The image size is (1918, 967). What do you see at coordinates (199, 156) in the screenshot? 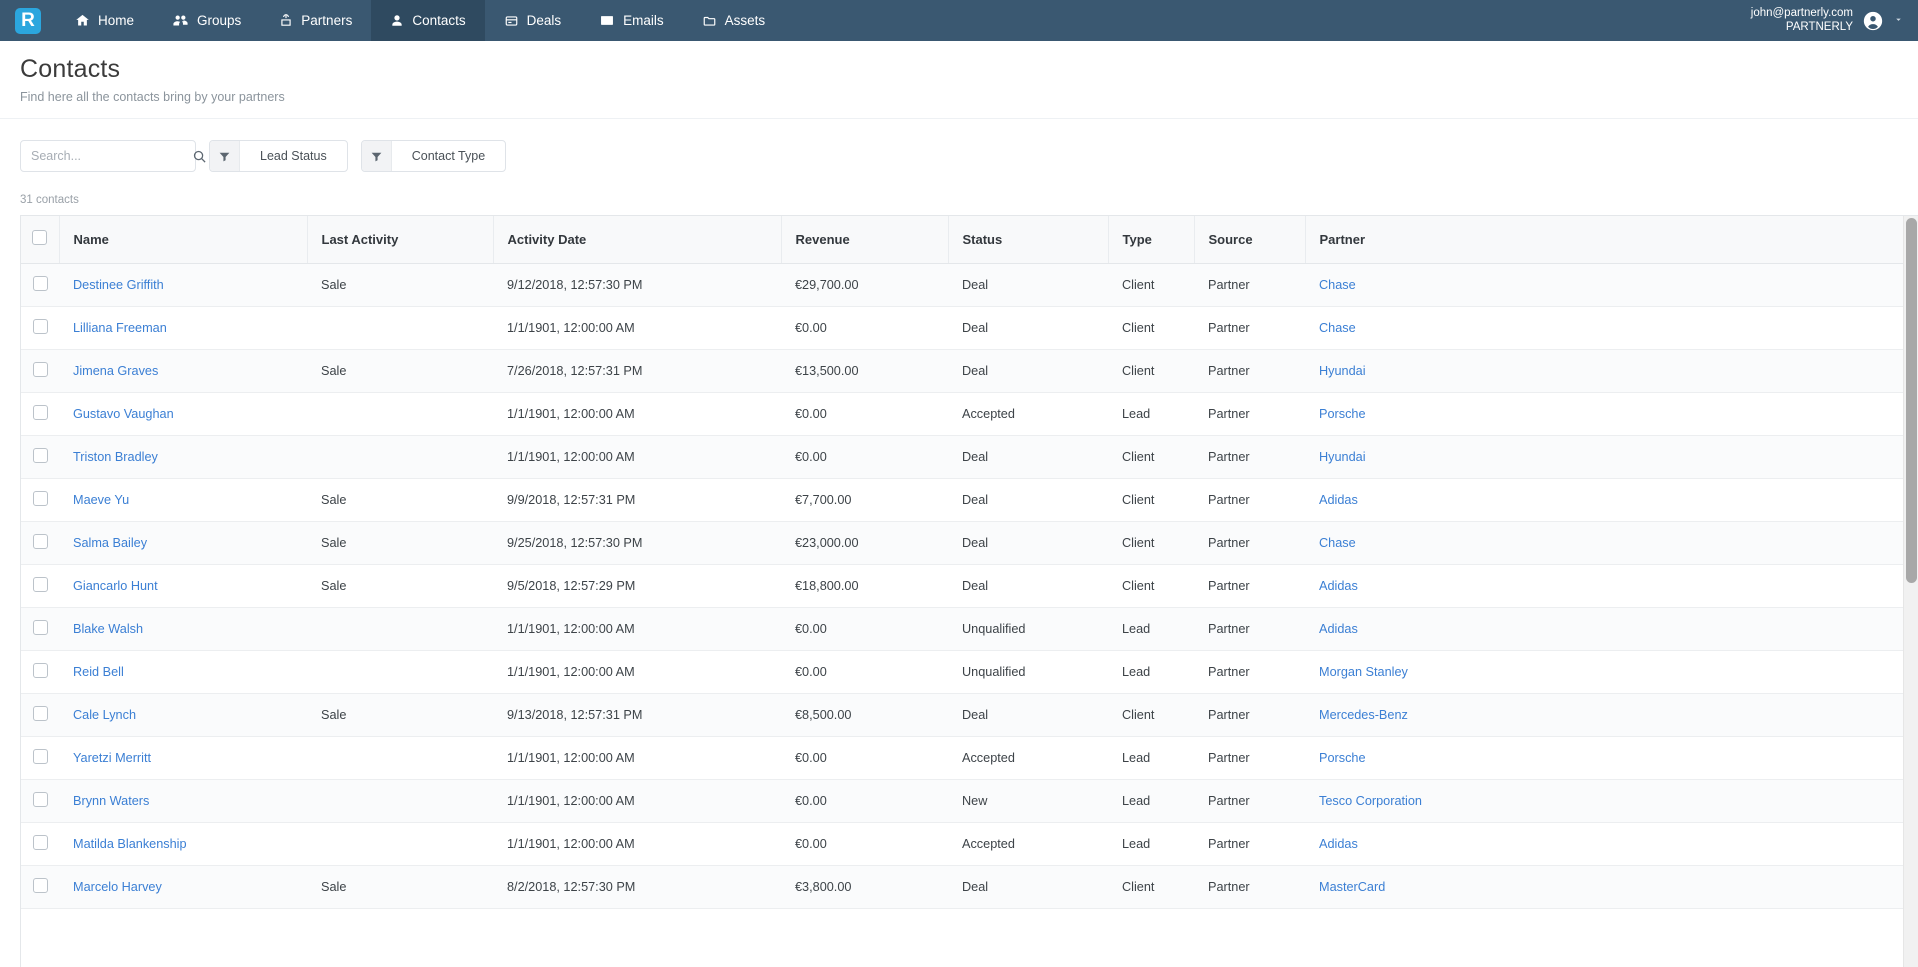
I see `search-icon` at bounding box center [199, 156].